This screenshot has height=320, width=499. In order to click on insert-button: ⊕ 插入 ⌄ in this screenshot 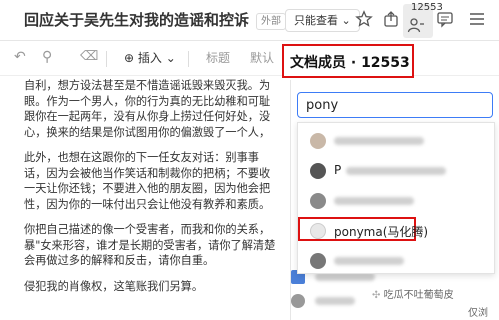, I will do `click(150, 57)`.